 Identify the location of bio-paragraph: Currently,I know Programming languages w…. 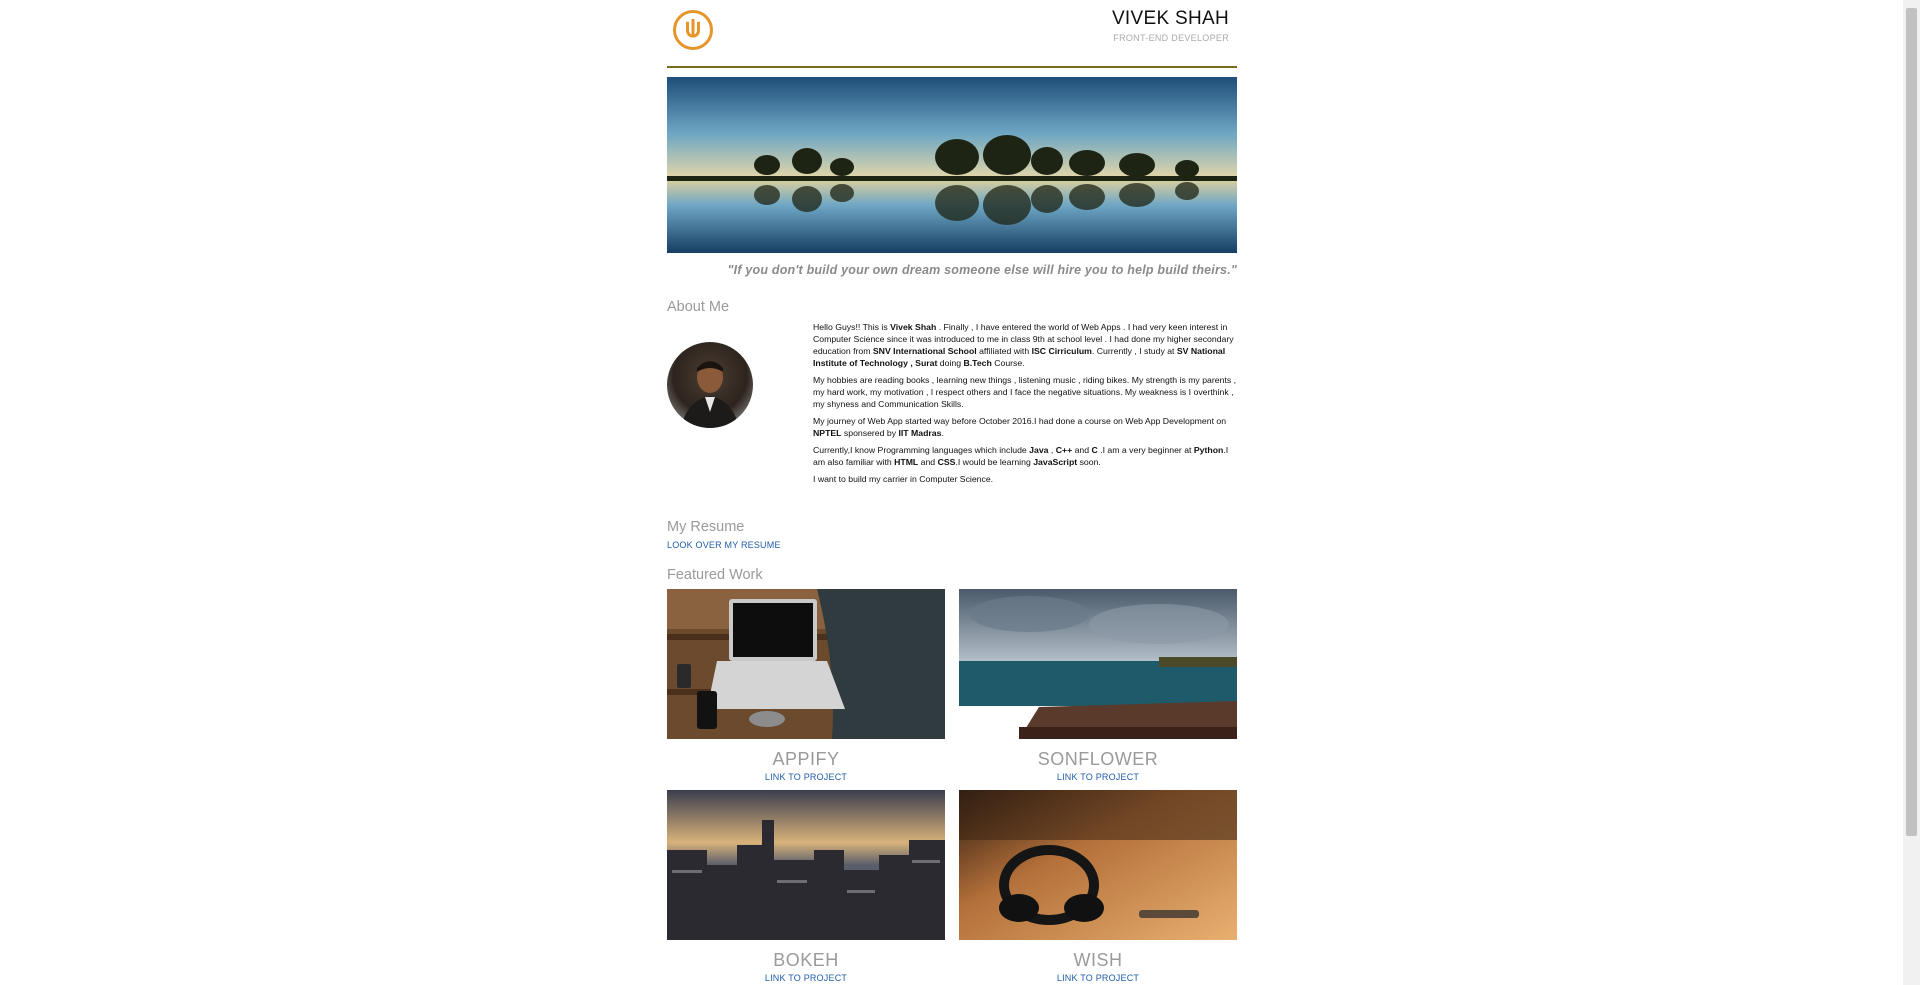
(1021, 456).